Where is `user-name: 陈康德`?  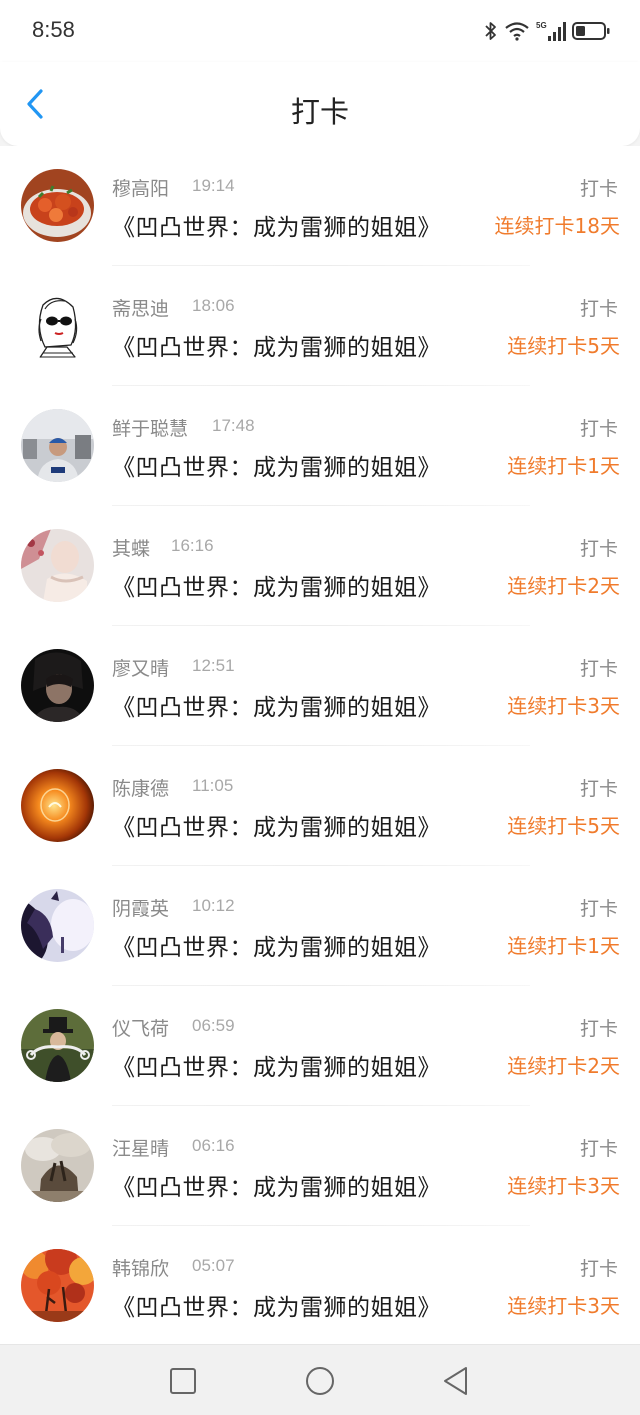 user-name: 陈康德 is located at coordinates (141, 789).